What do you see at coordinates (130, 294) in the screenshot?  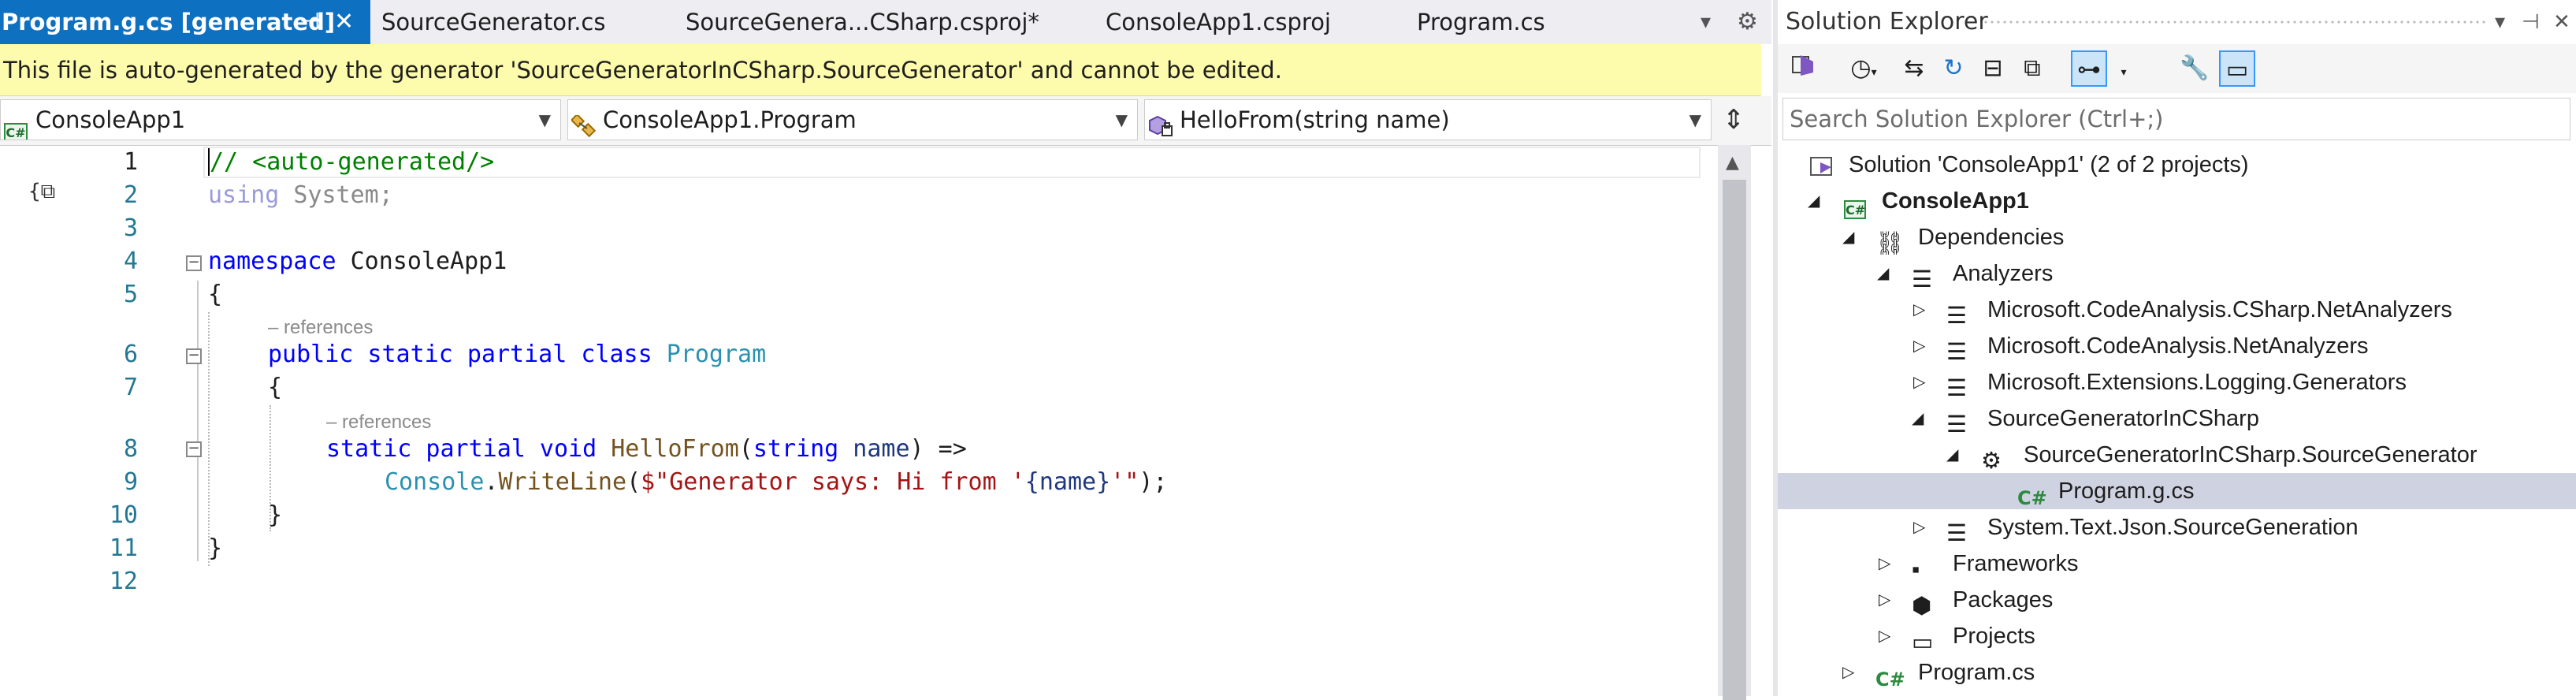 I see `line-number: 5` at bounding box center [130, 294].